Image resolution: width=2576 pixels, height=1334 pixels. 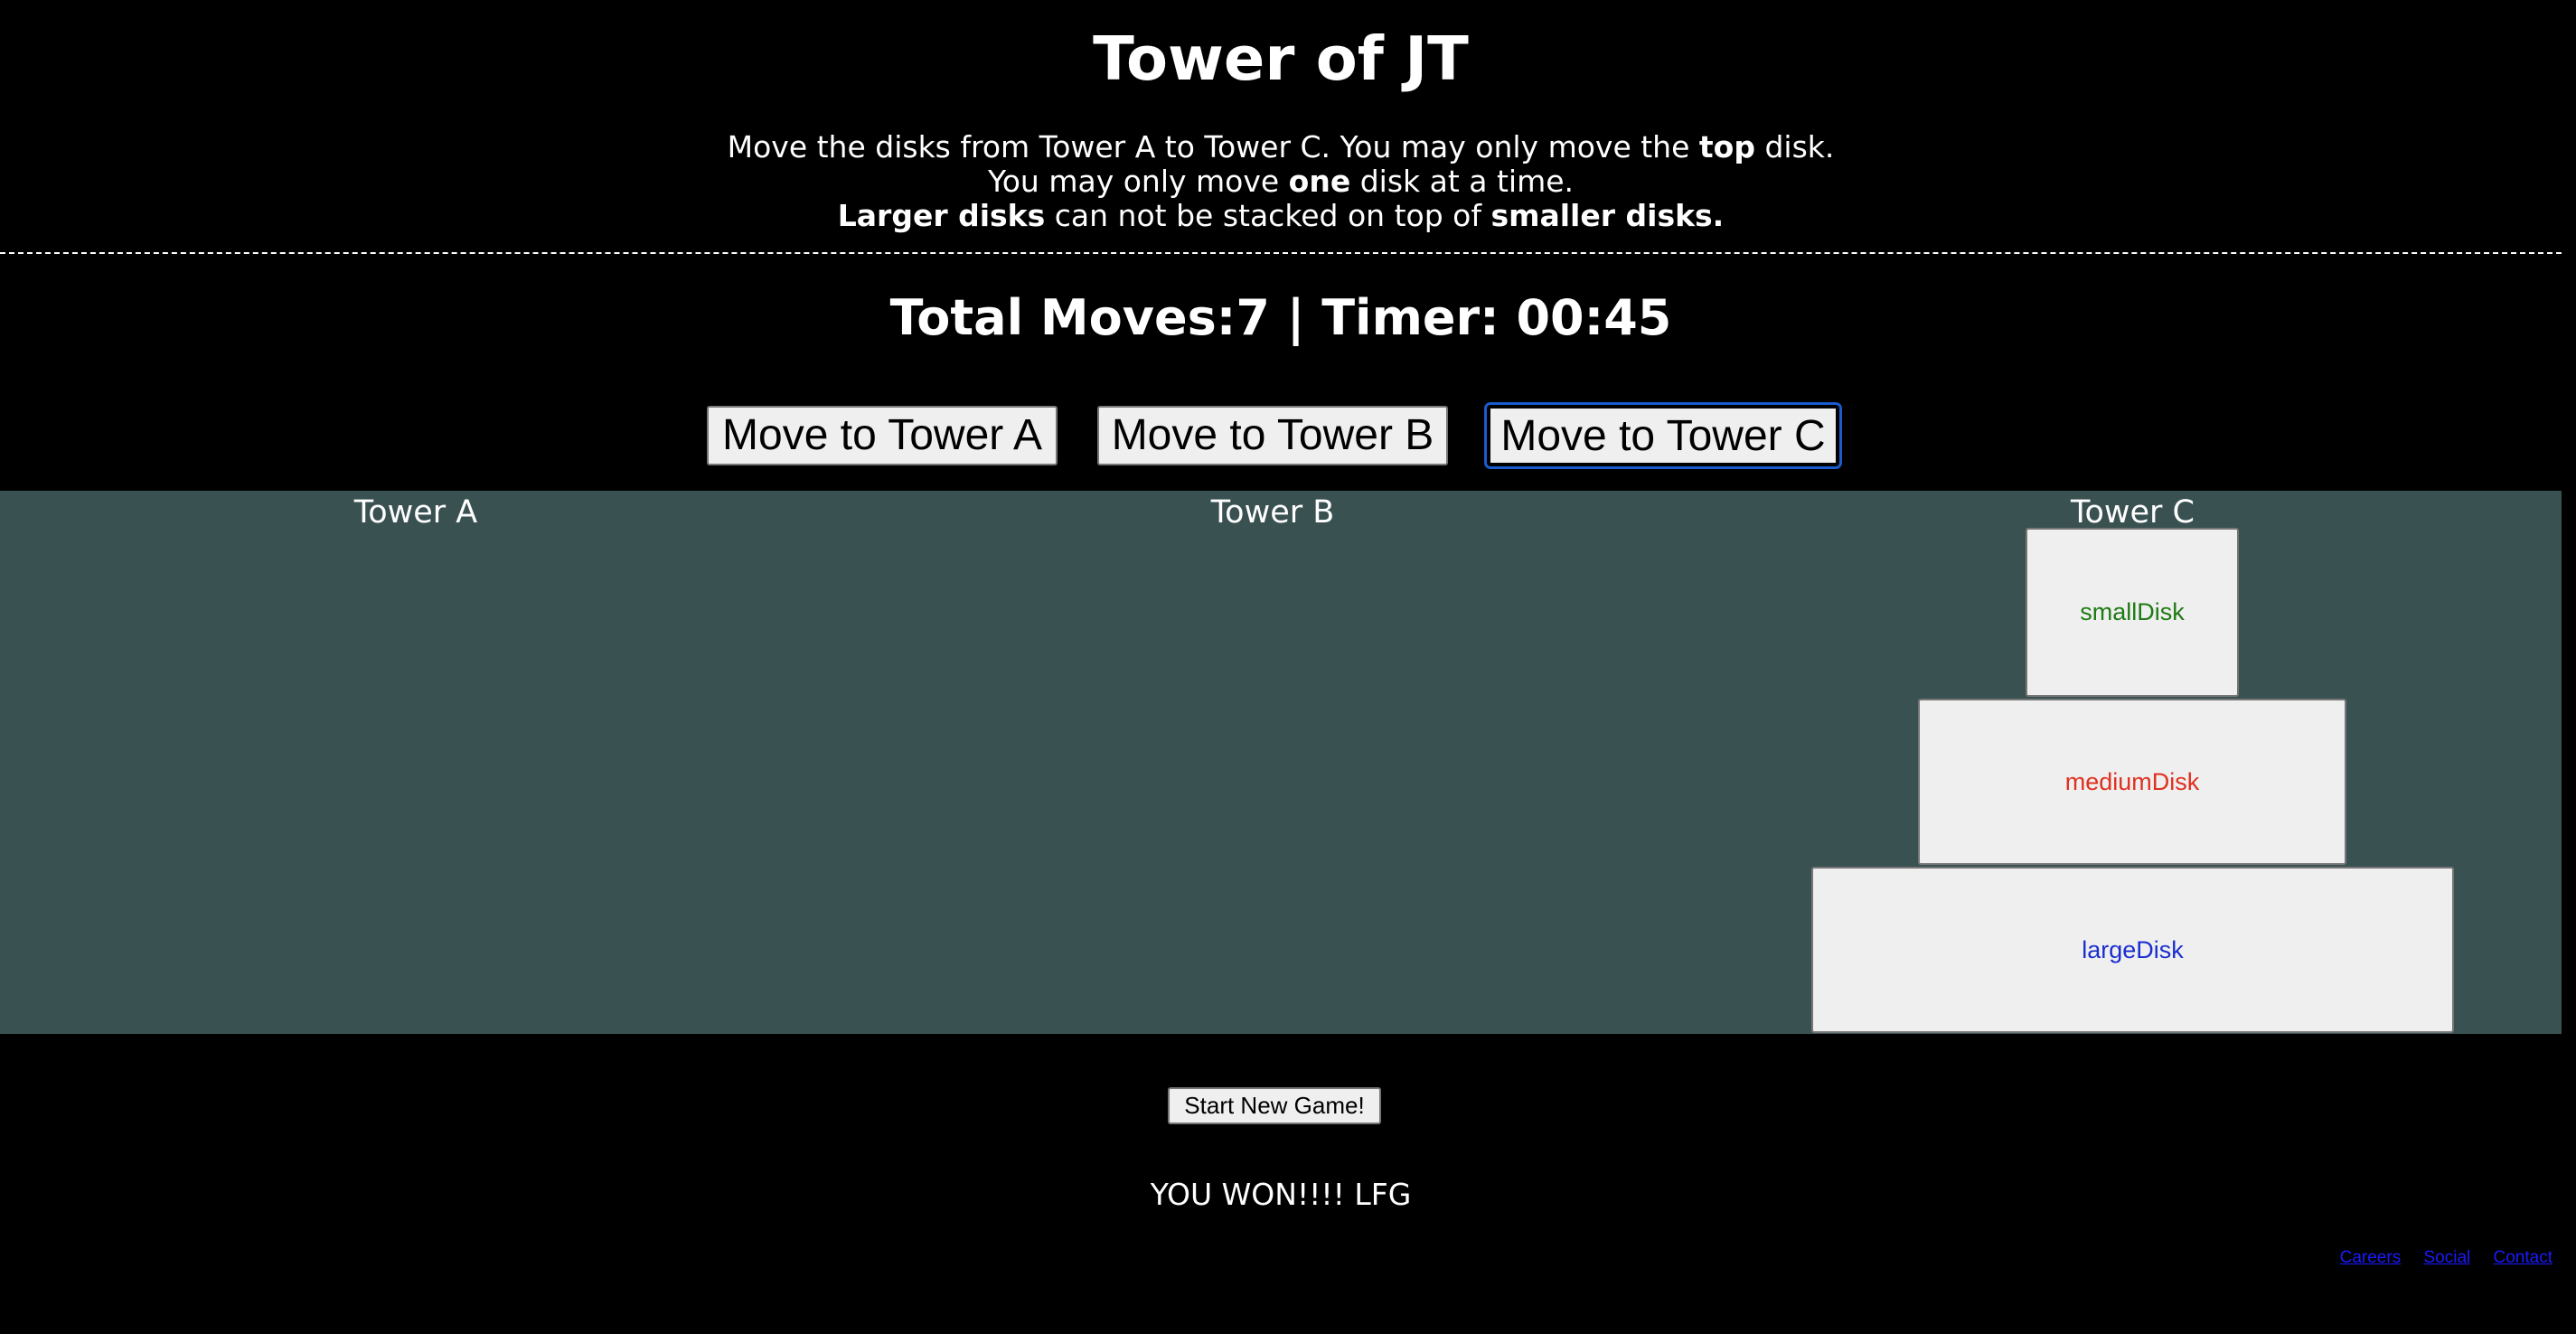 What do you see at coordinates (1268, 215) in the screenshot?
I see `rules-line-3-mid: can not be stacked on top of` at bounding box center [1268, 215].